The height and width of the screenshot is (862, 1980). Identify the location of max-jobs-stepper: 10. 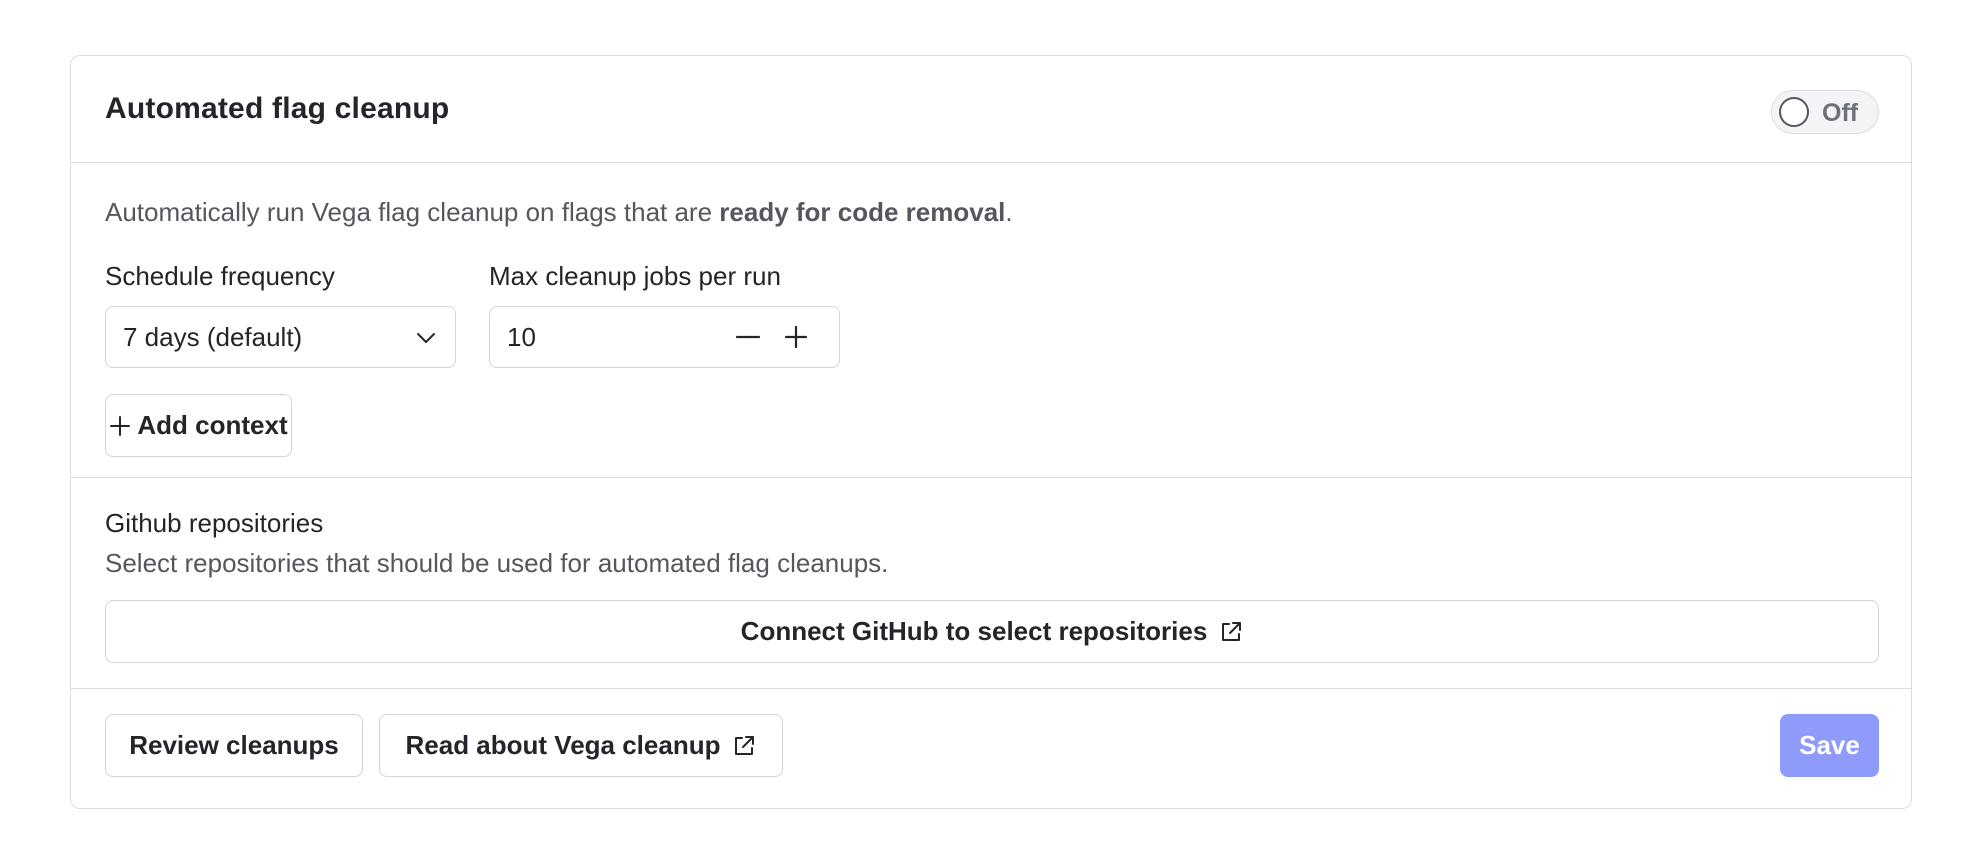
(664, 337).